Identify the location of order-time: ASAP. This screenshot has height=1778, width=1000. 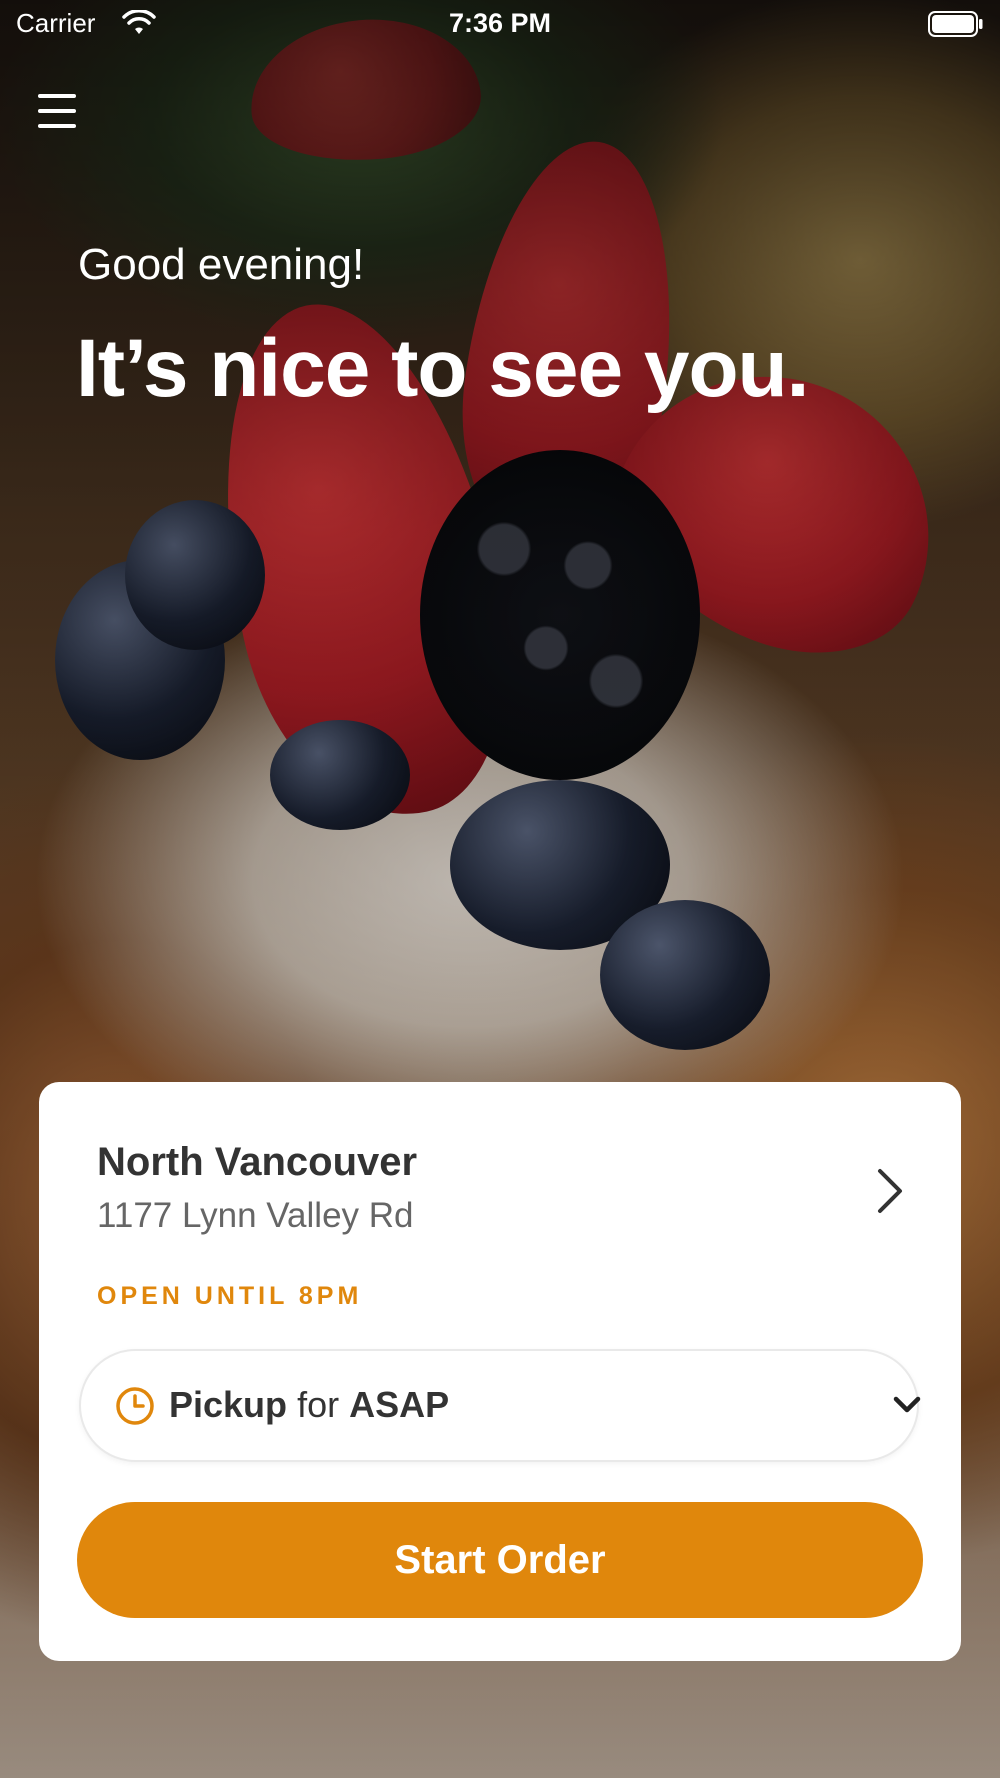
(399, 1404).